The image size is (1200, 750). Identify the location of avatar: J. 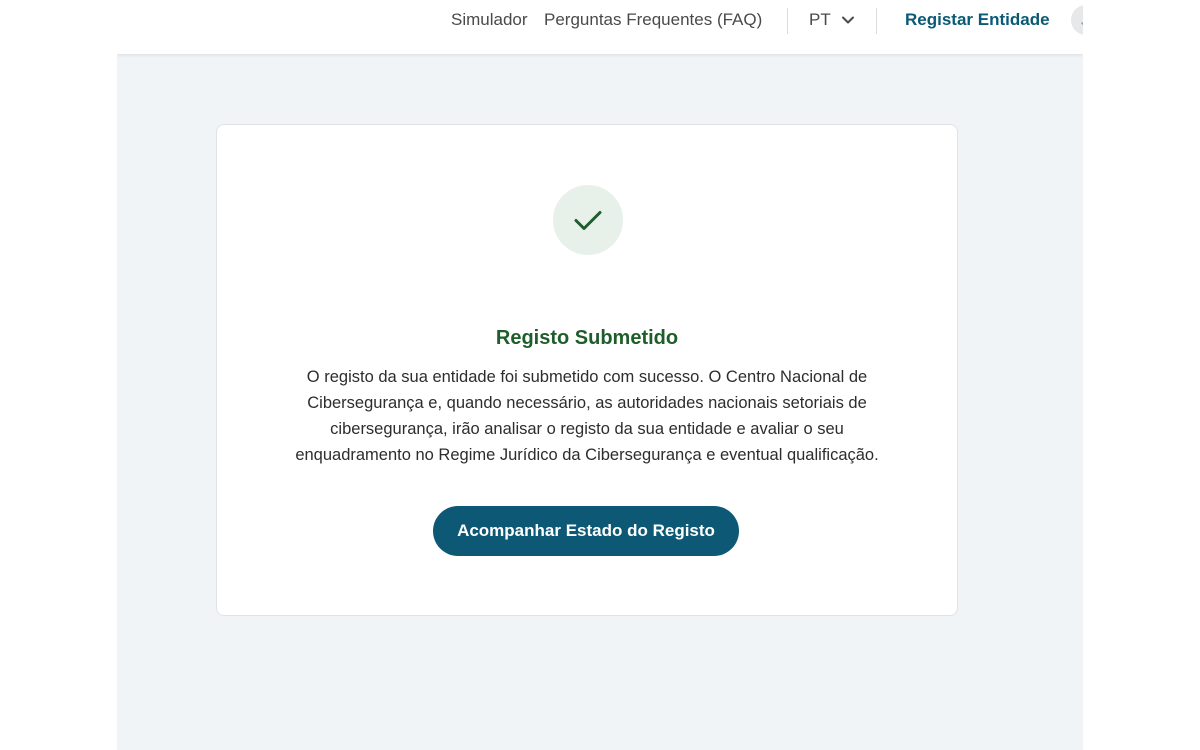
(1077, 20).